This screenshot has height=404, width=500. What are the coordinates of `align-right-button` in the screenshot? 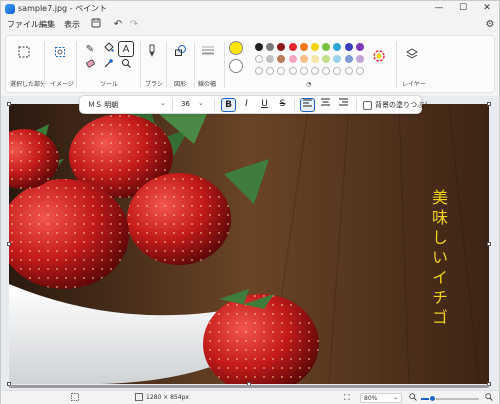 It's located at (343, 105).